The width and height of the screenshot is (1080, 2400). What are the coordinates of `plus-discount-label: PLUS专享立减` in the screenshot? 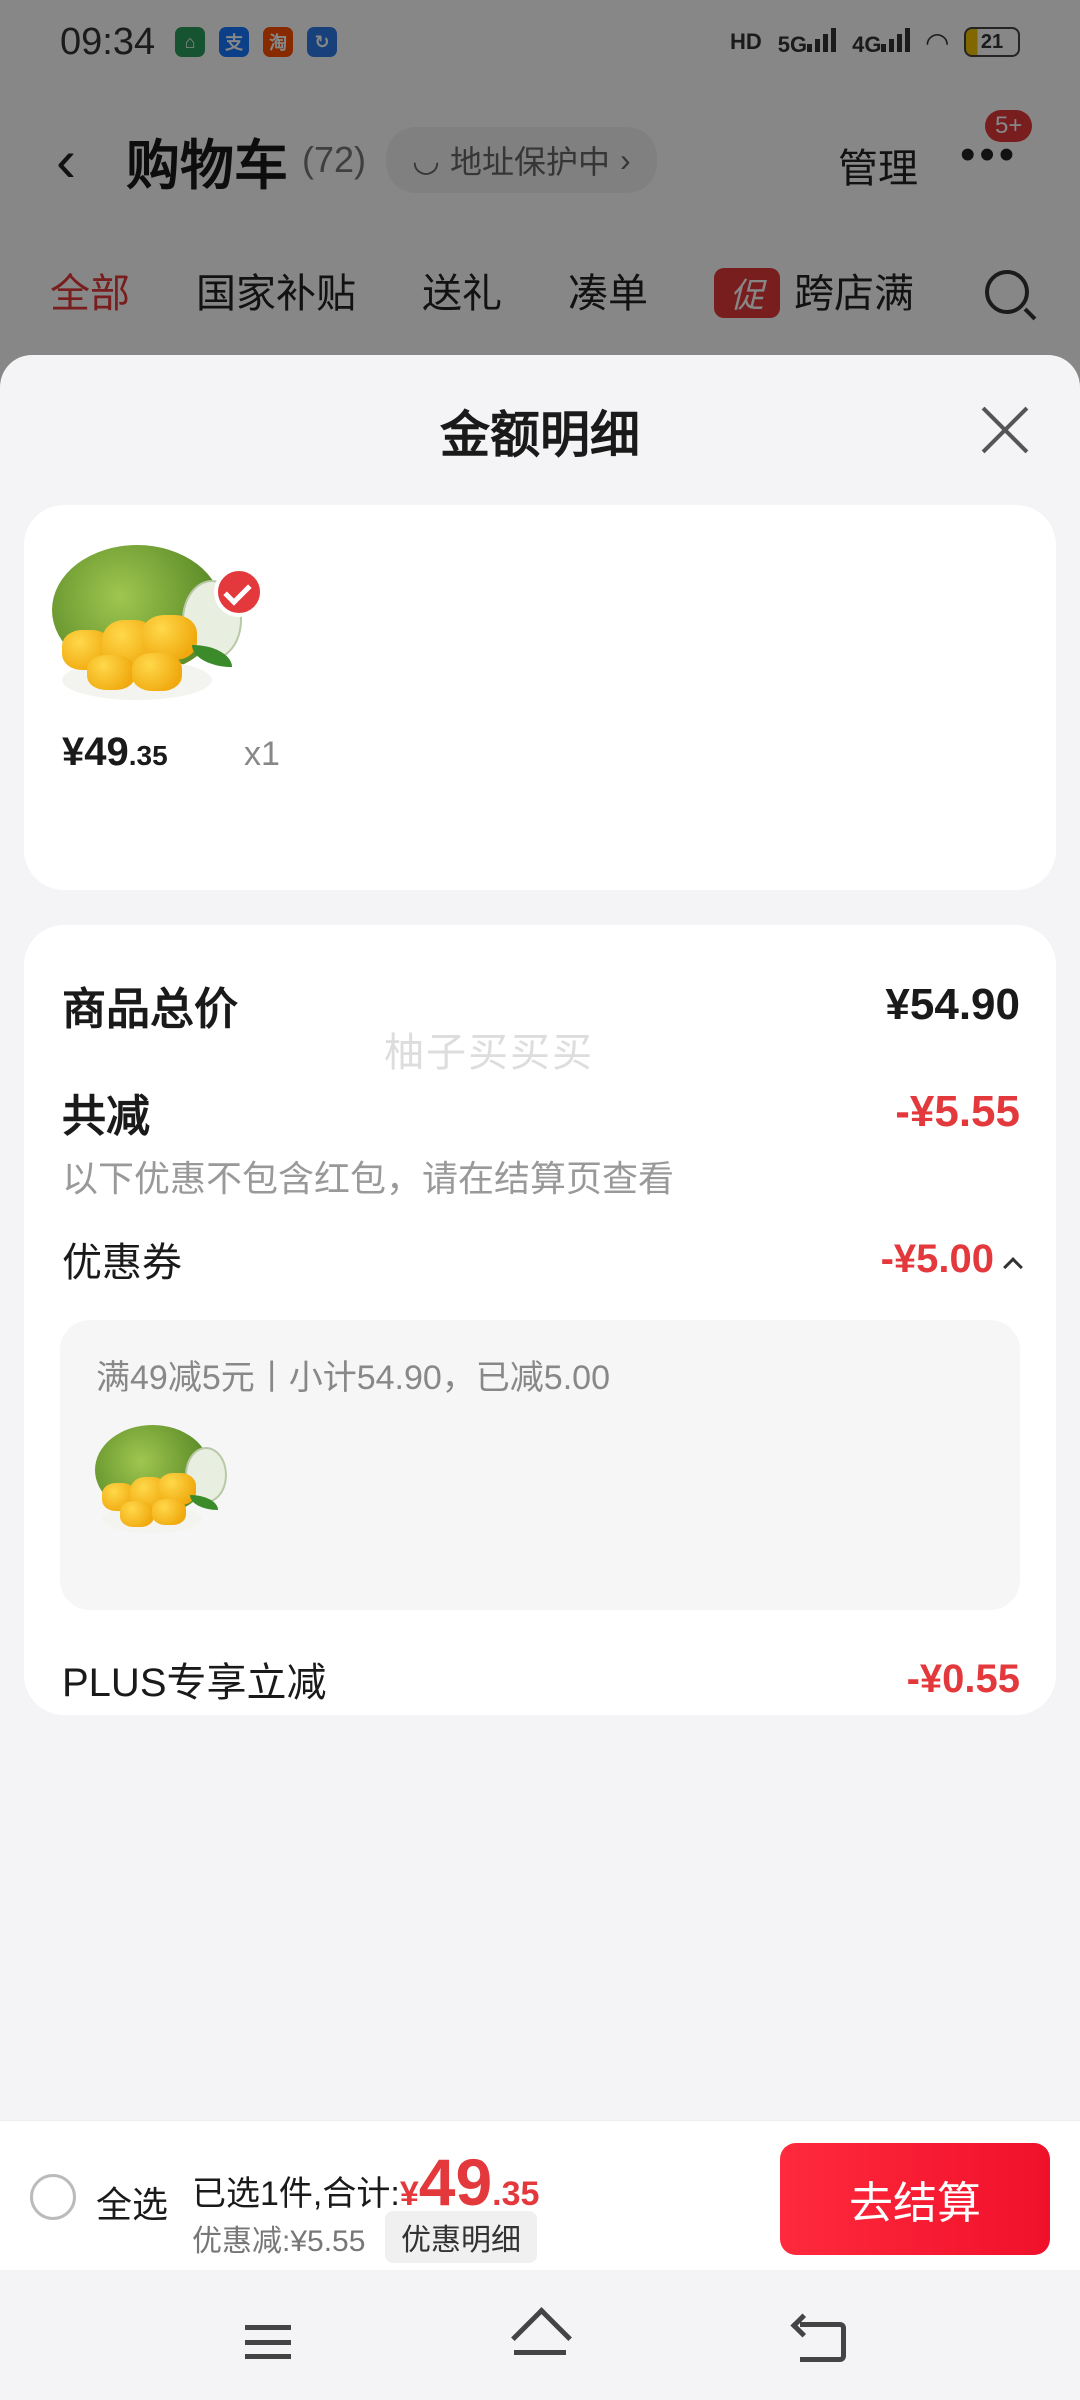 It's located at (194, 1683).